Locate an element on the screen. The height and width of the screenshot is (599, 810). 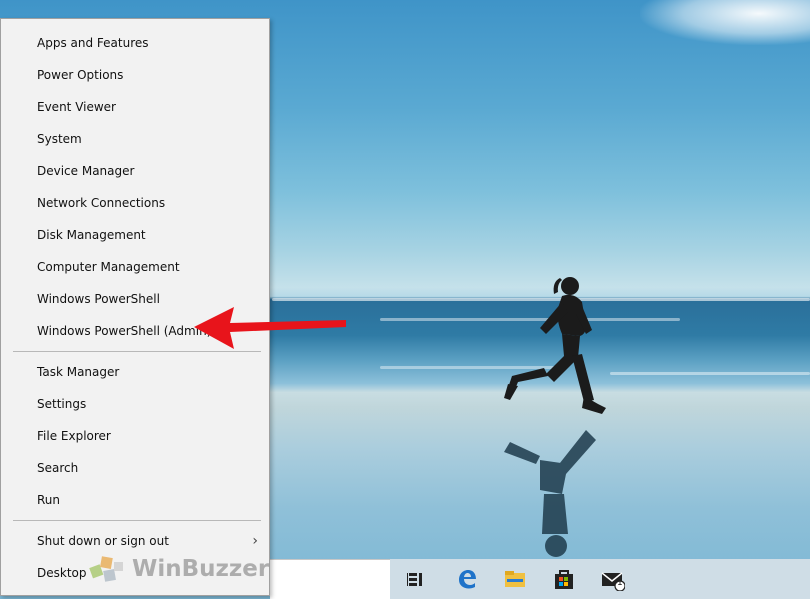
watermark-text: WinBuzzer is located at coordinates (201, 569).